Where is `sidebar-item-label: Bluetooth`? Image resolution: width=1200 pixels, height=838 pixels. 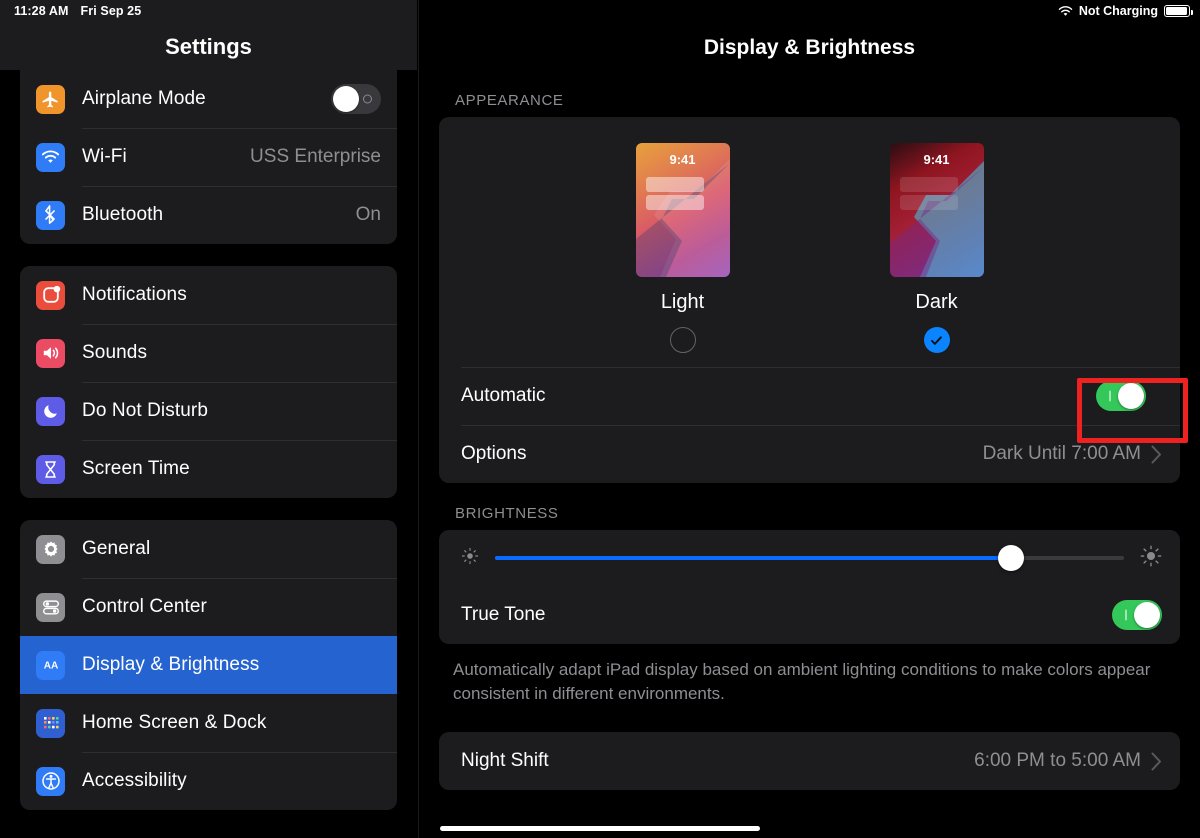
sidebar-item-label: Bluetooth is located at coordinates (123, 214).